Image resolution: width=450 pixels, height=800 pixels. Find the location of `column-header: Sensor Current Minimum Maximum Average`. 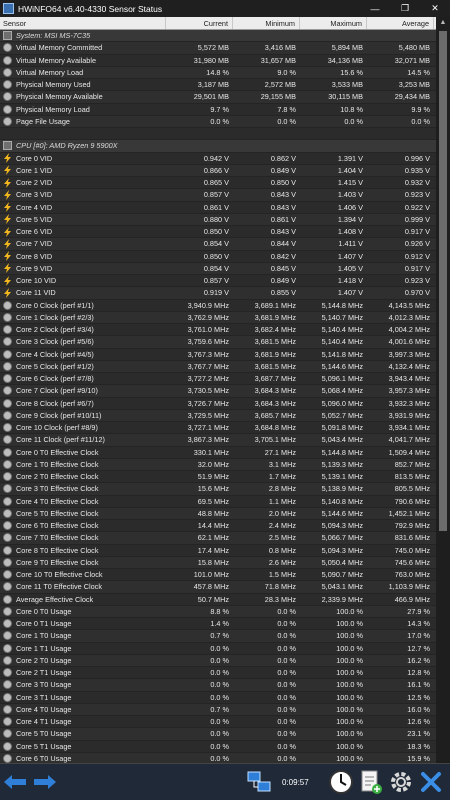

column-header: Sensor Current Minimum Maximum Average is located at coordinates (218, 23).